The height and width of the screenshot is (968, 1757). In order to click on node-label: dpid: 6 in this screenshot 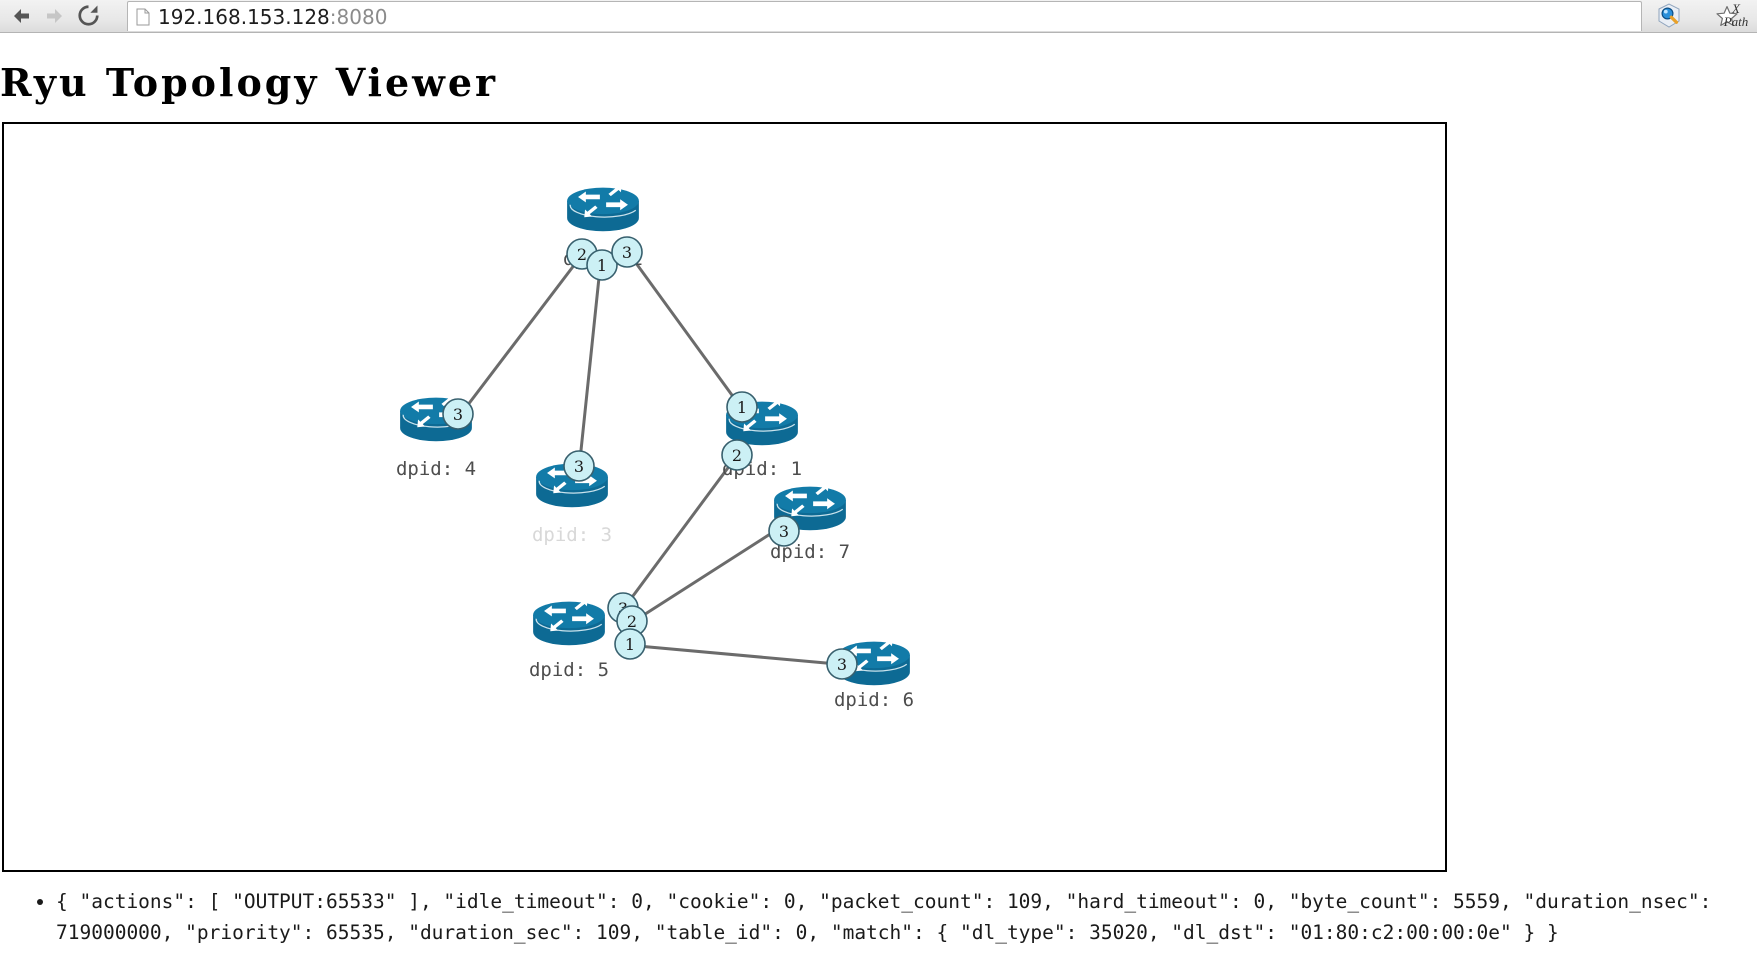, I will do `click(874, 700)`.